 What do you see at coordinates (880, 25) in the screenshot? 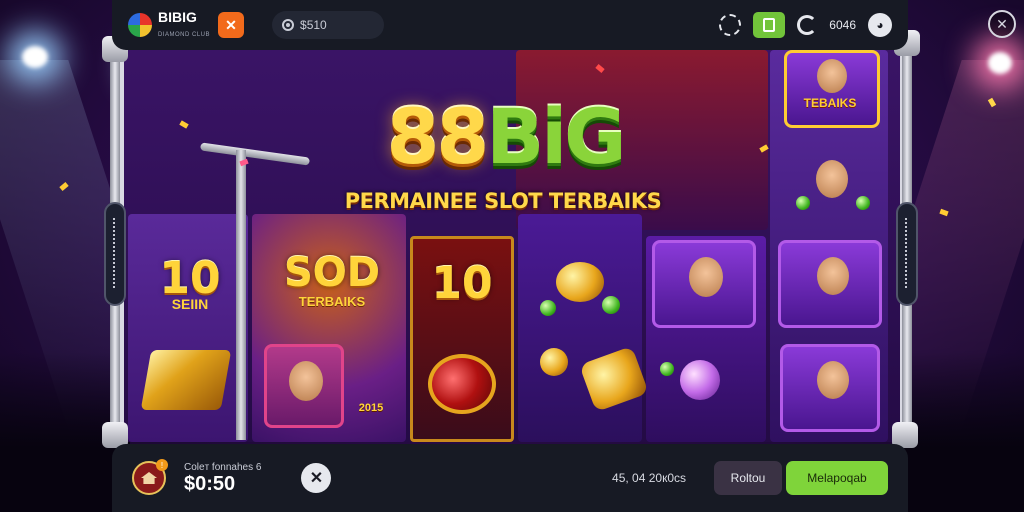
I see `profile-icon: ◕` at bounding box center [880, 25].